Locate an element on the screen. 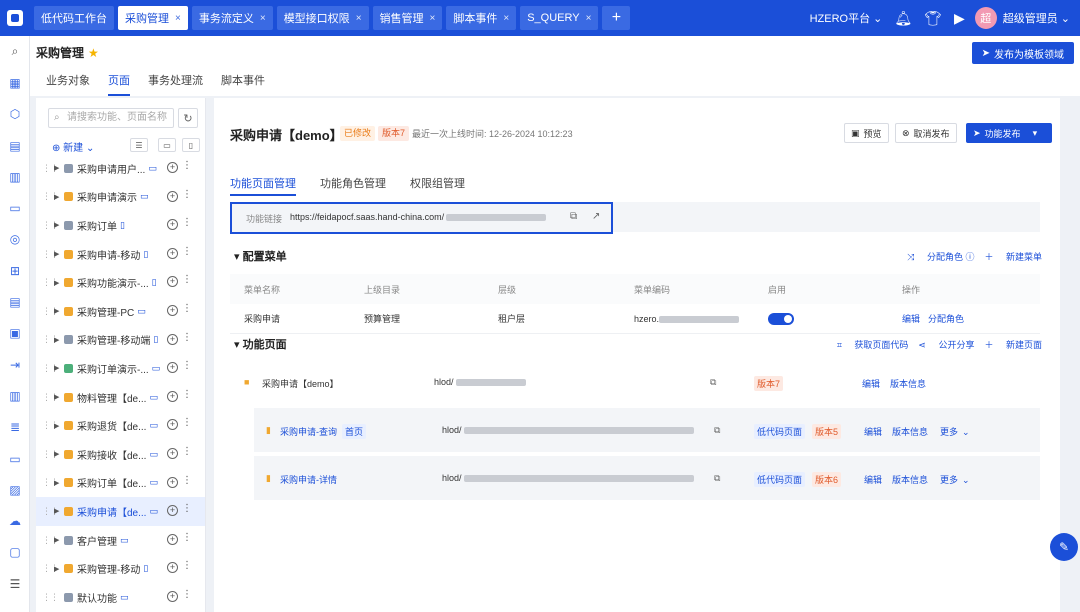 The width and height of the screenshot is (1080, 612). function-tab-2: 权限组管理 is located at coordinates (437, 184).